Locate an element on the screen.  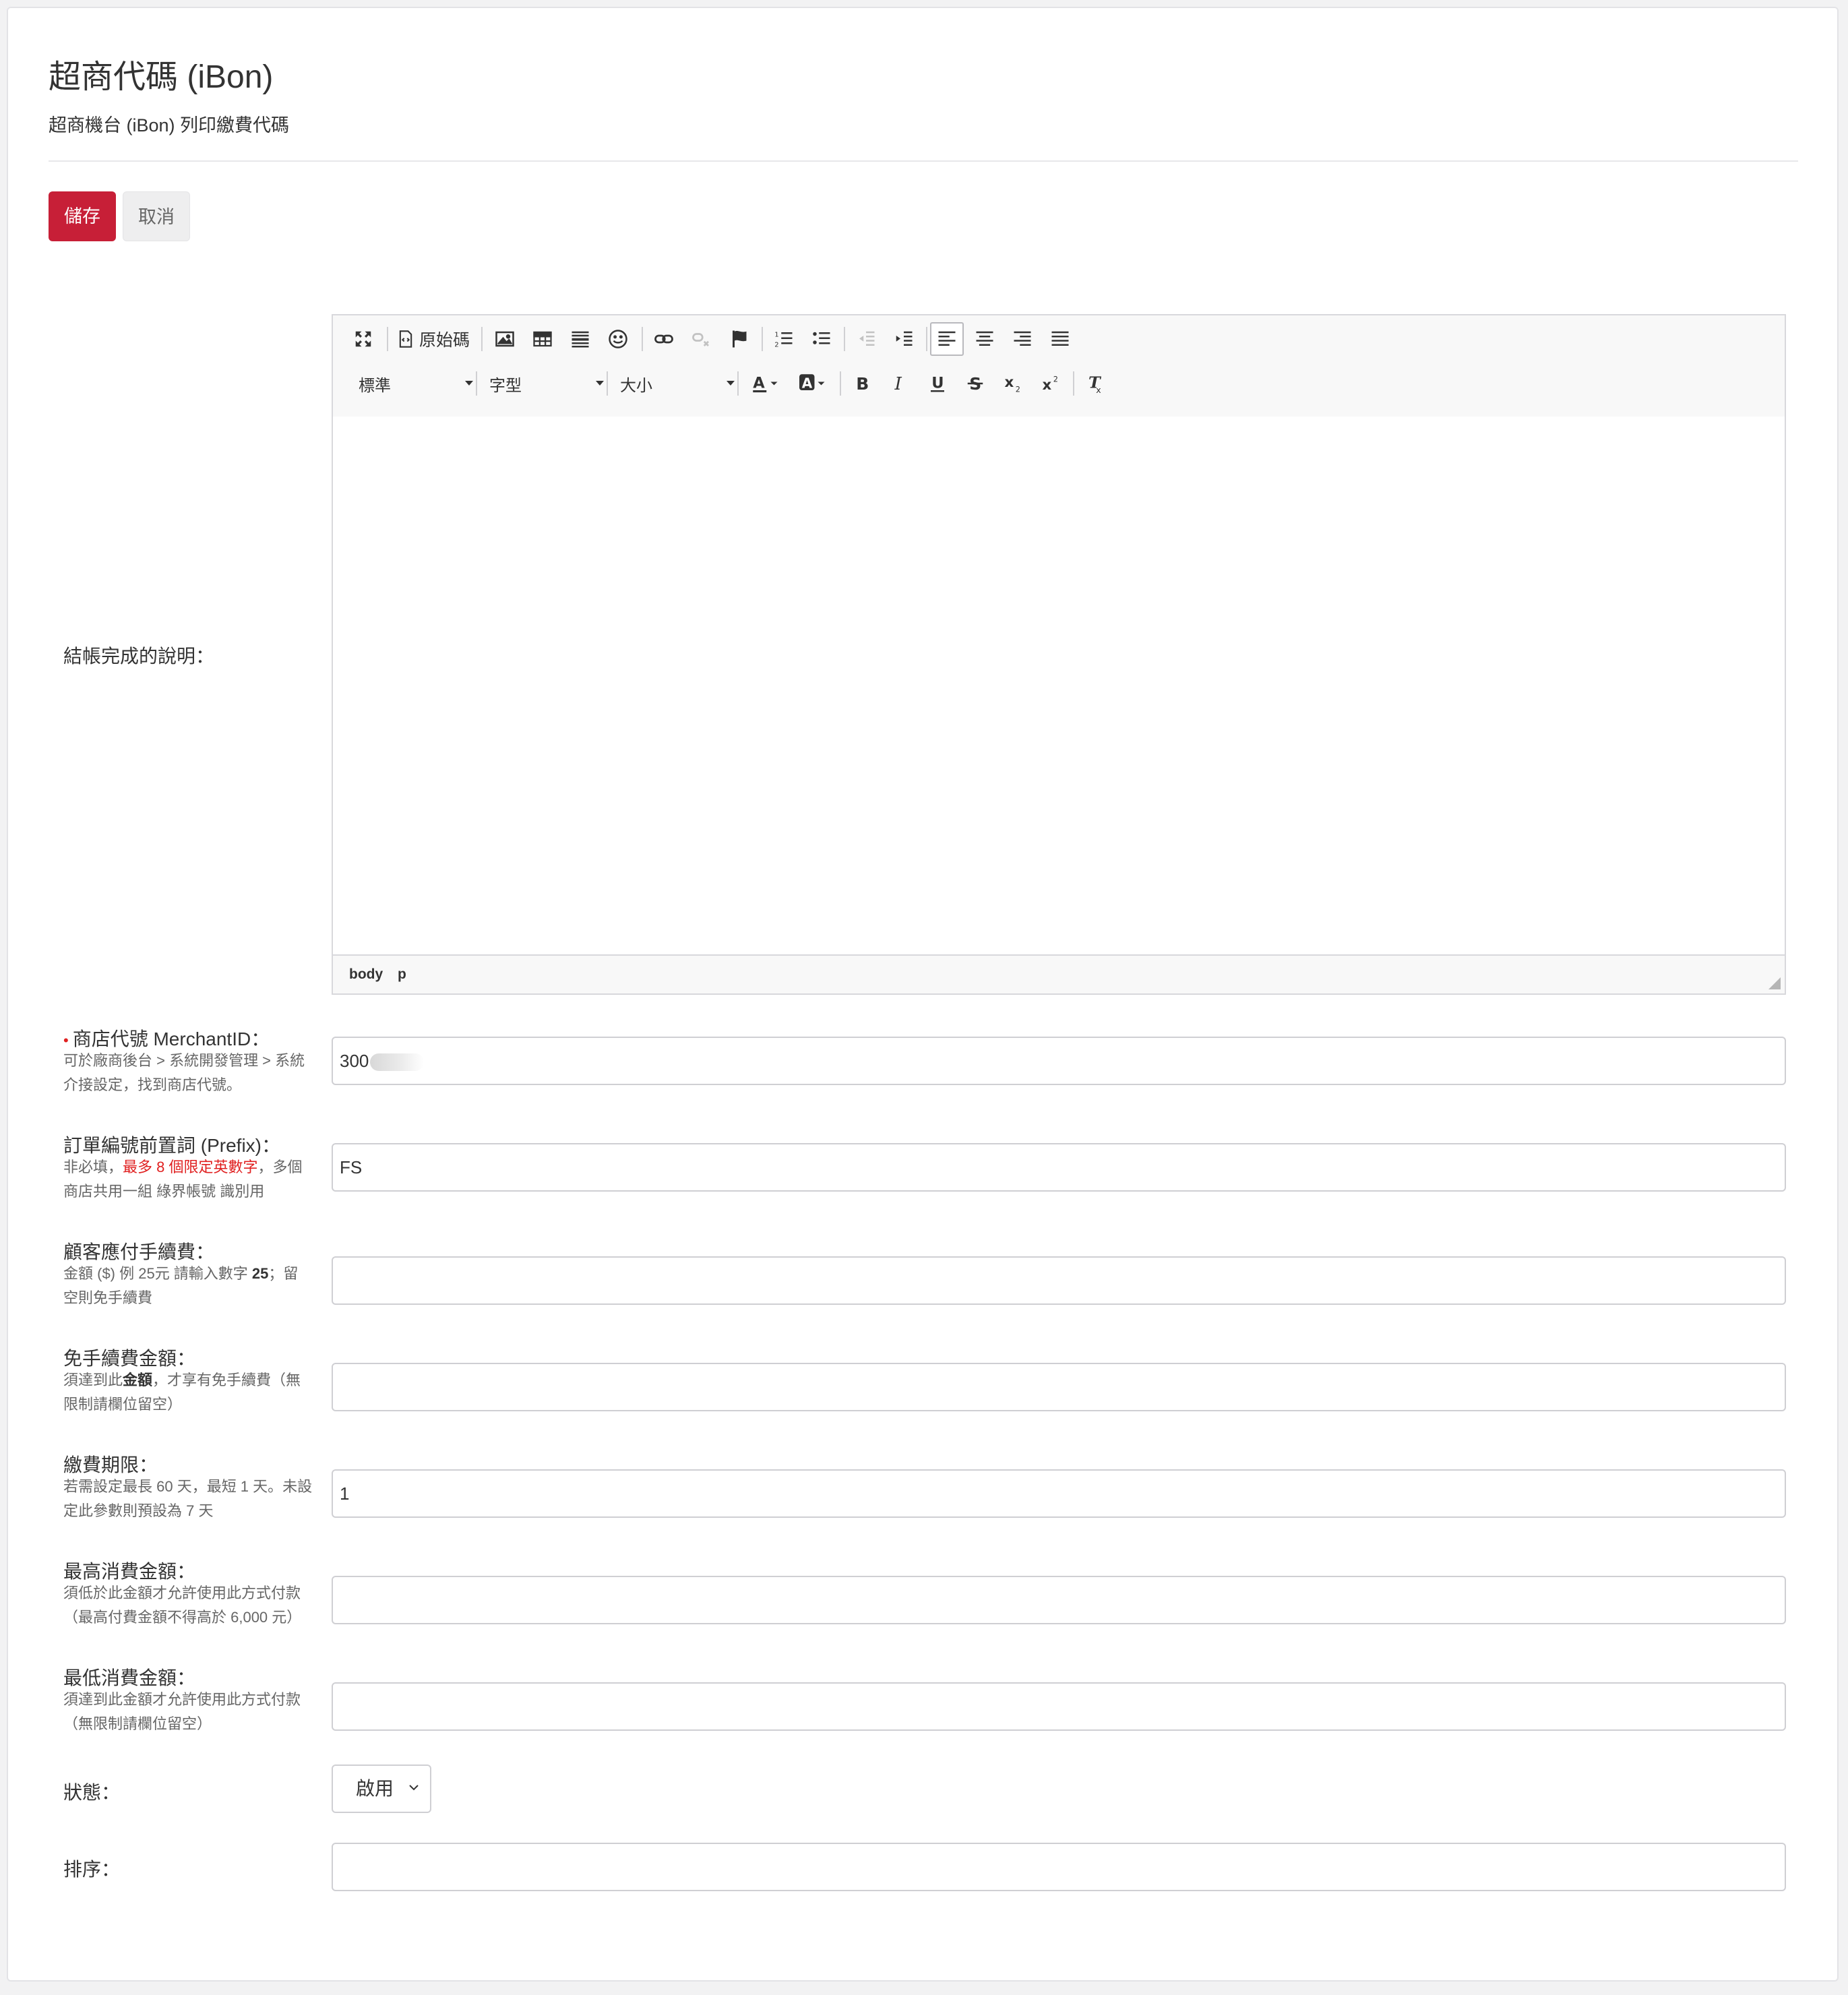
sort-label: 排序： is located at coordinates (92, 1869).